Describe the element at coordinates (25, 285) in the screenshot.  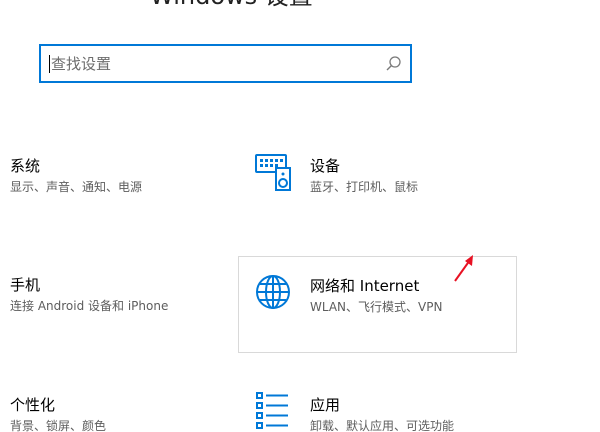
I see `tile-title: 手机` at that location.